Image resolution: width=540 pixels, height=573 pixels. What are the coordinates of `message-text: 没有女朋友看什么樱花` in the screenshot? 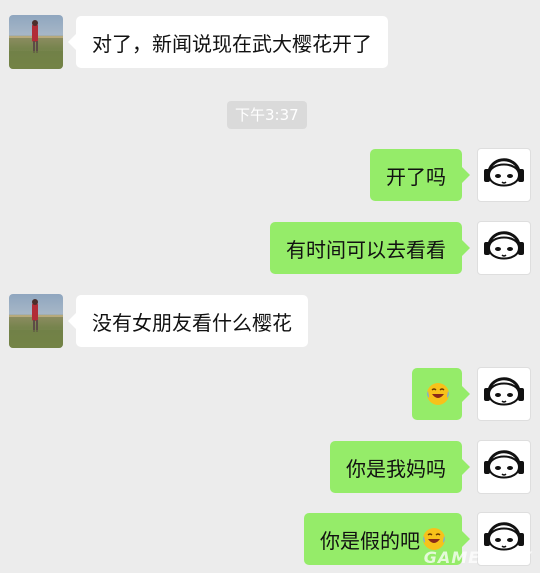 It's located at (192, 322).